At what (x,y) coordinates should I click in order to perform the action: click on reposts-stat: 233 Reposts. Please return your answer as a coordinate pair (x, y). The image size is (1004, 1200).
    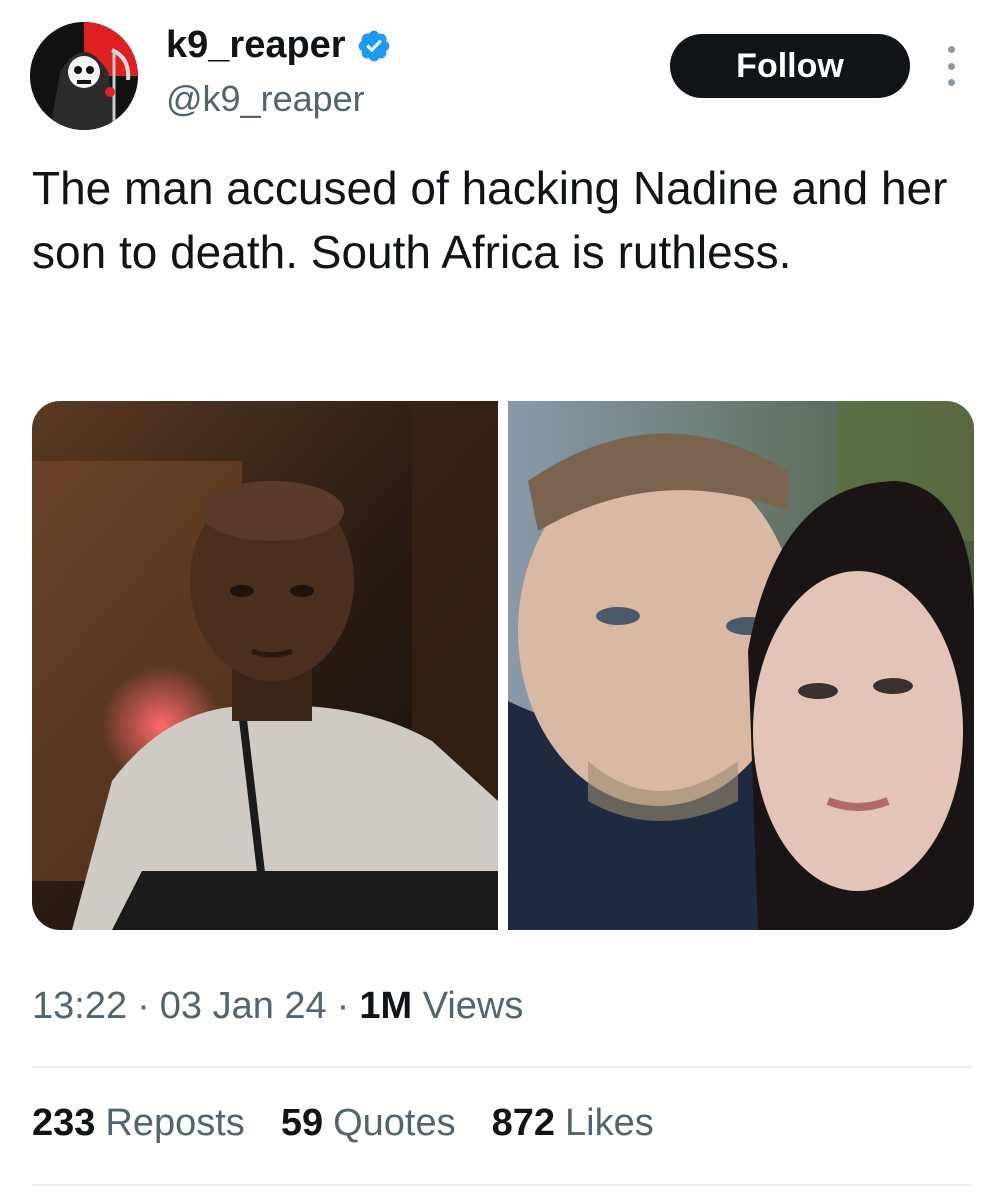
    Looking at the image, I should click on (138, 1123).